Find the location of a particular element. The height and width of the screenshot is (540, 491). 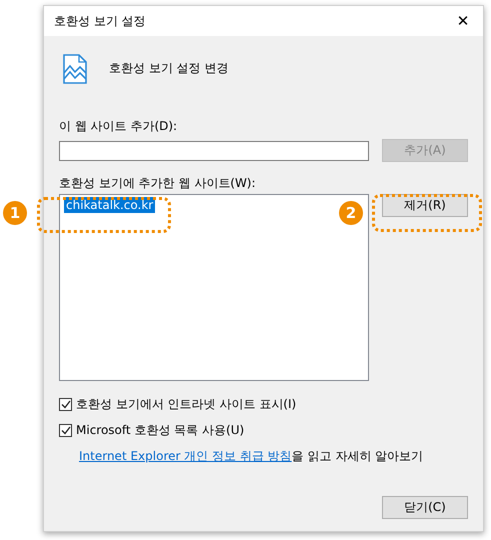

input-field is located at coordinates (214, 151).